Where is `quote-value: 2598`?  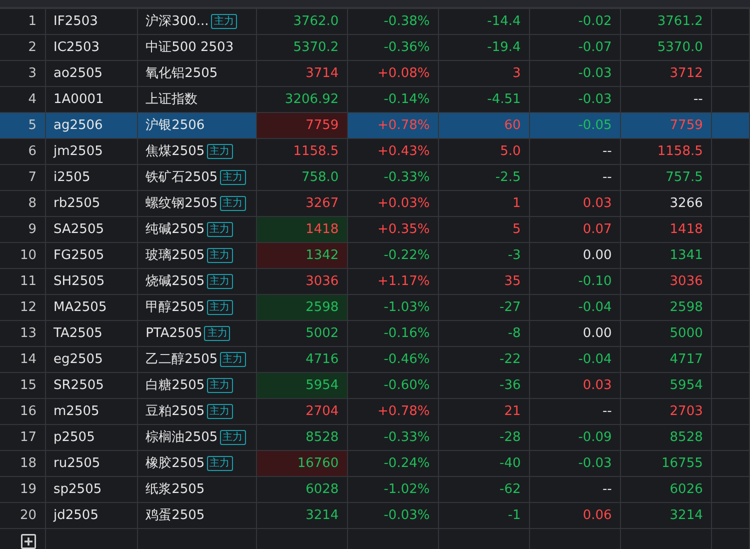
quote-value: 2598 is located at coordinates (686, 307).